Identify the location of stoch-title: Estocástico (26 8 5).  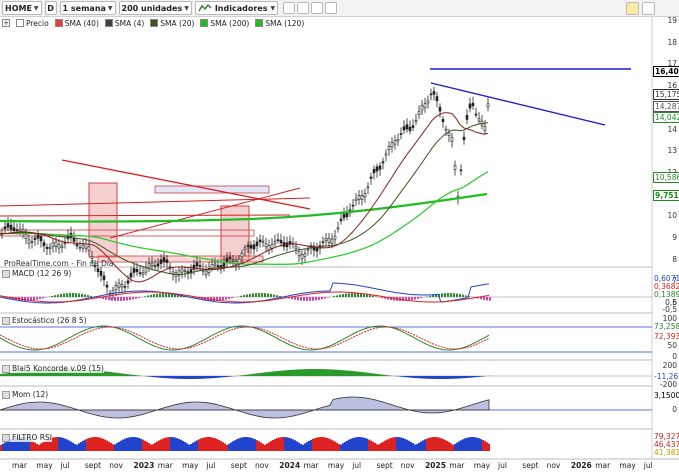
(44, 320).